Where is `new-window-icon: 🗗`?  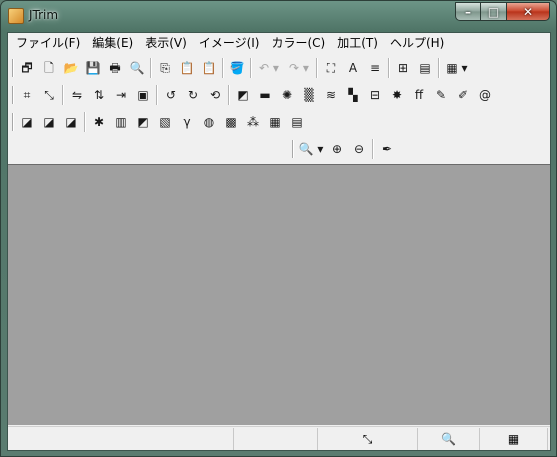
new-window-icon: 🗗 is located at coordinates (27, 68).